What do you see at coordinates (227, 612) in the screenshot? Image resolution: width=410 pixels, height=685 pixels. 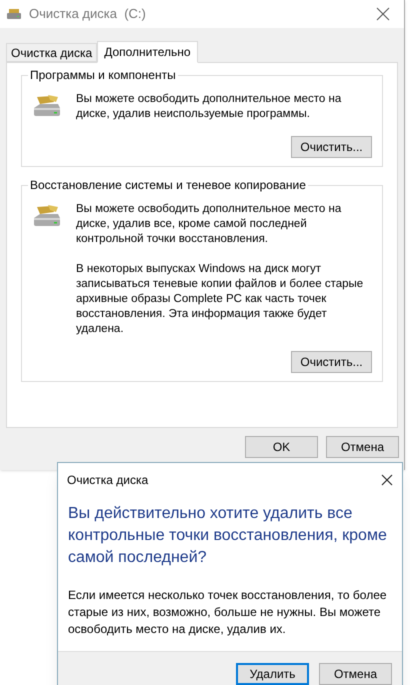 I see `dialog-message: Если имеется несколько точек восстановления, то более старые из них, возможно, больше не нужны. Вы можете освободить место на диске, удалив их.` at bounding box center [227, 612].